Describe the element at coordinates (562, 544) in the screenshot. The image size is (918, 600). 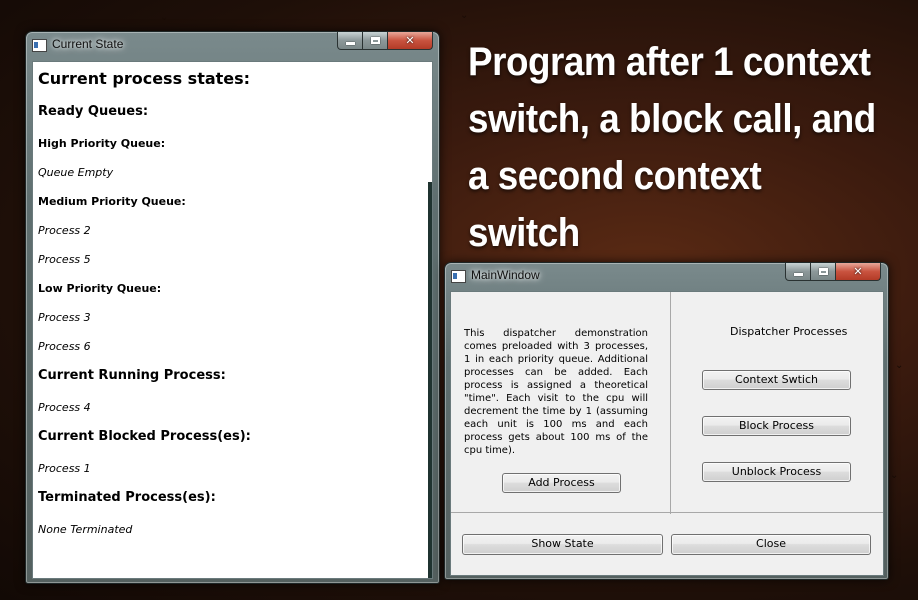
I see `show-state-button: Show State` at that location.